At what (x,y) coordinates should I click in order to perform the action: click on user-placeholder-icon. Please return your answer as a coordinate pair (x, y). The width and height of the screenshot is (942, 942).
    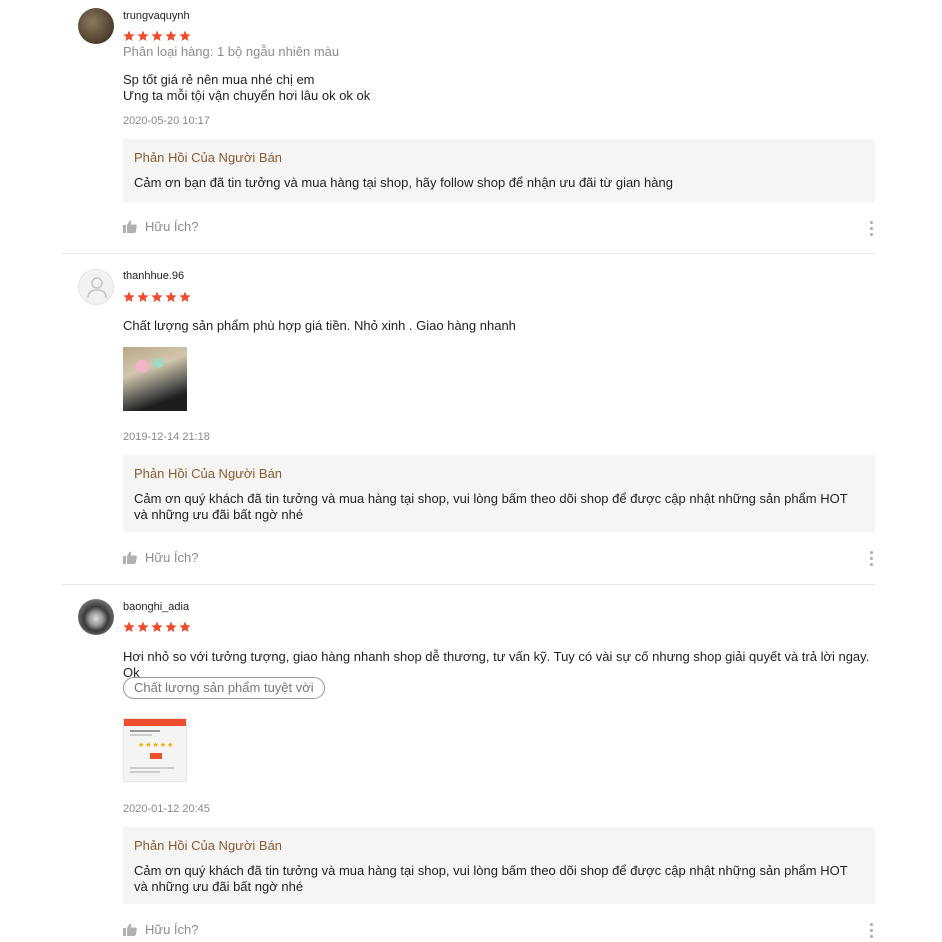
    Looking at the image, I should click on (97, 288).